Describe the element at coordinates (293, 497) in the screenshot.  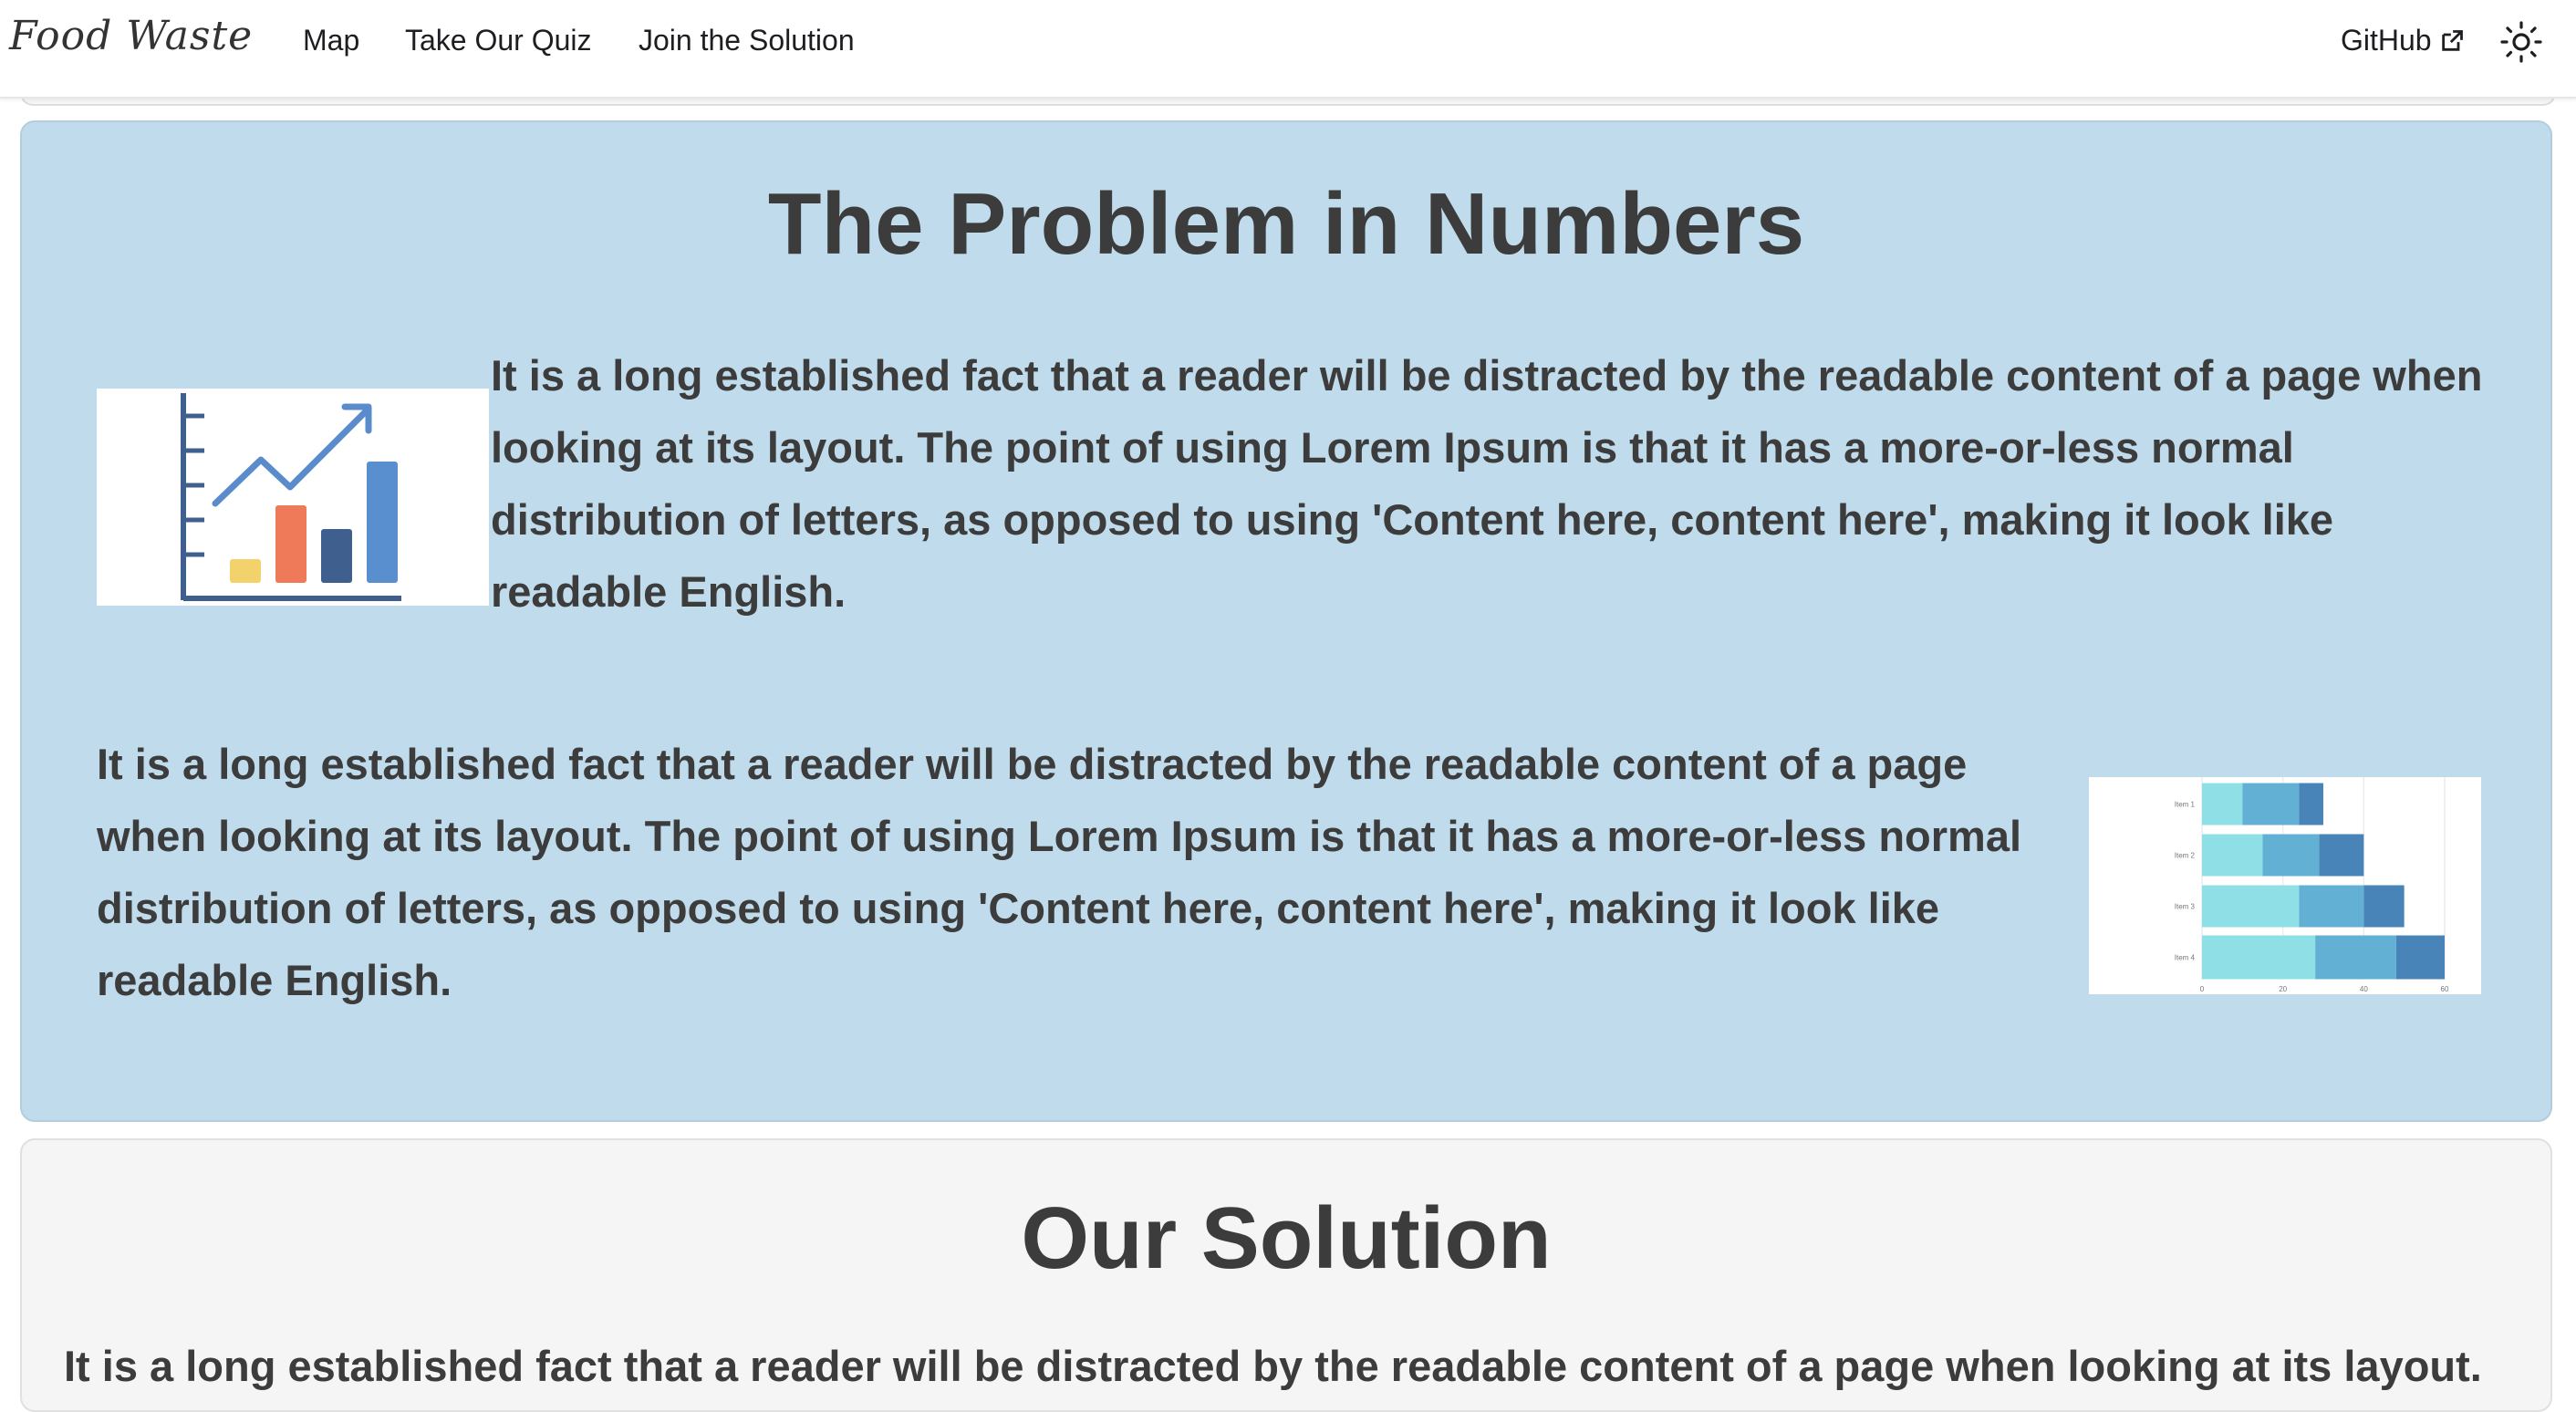
I see `growth-chart-icon` at that location.